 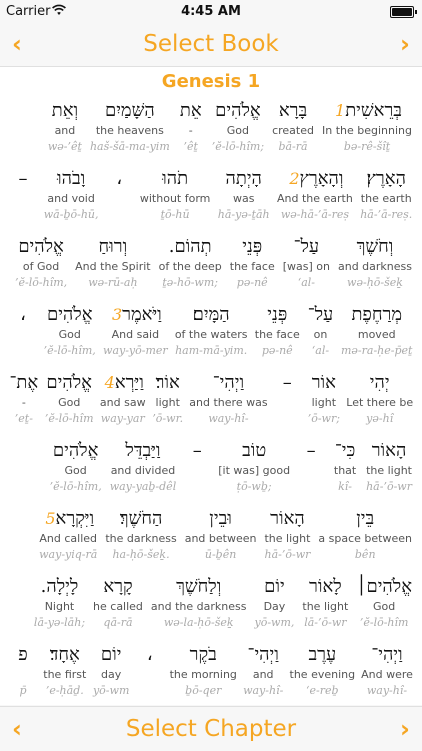 What do you see at coordinates (211, 335) in the screenshot?
I see `word-block: הַמָּיִם׃ of the waters ham-mā-yim.` at bounding box center [211, 335].